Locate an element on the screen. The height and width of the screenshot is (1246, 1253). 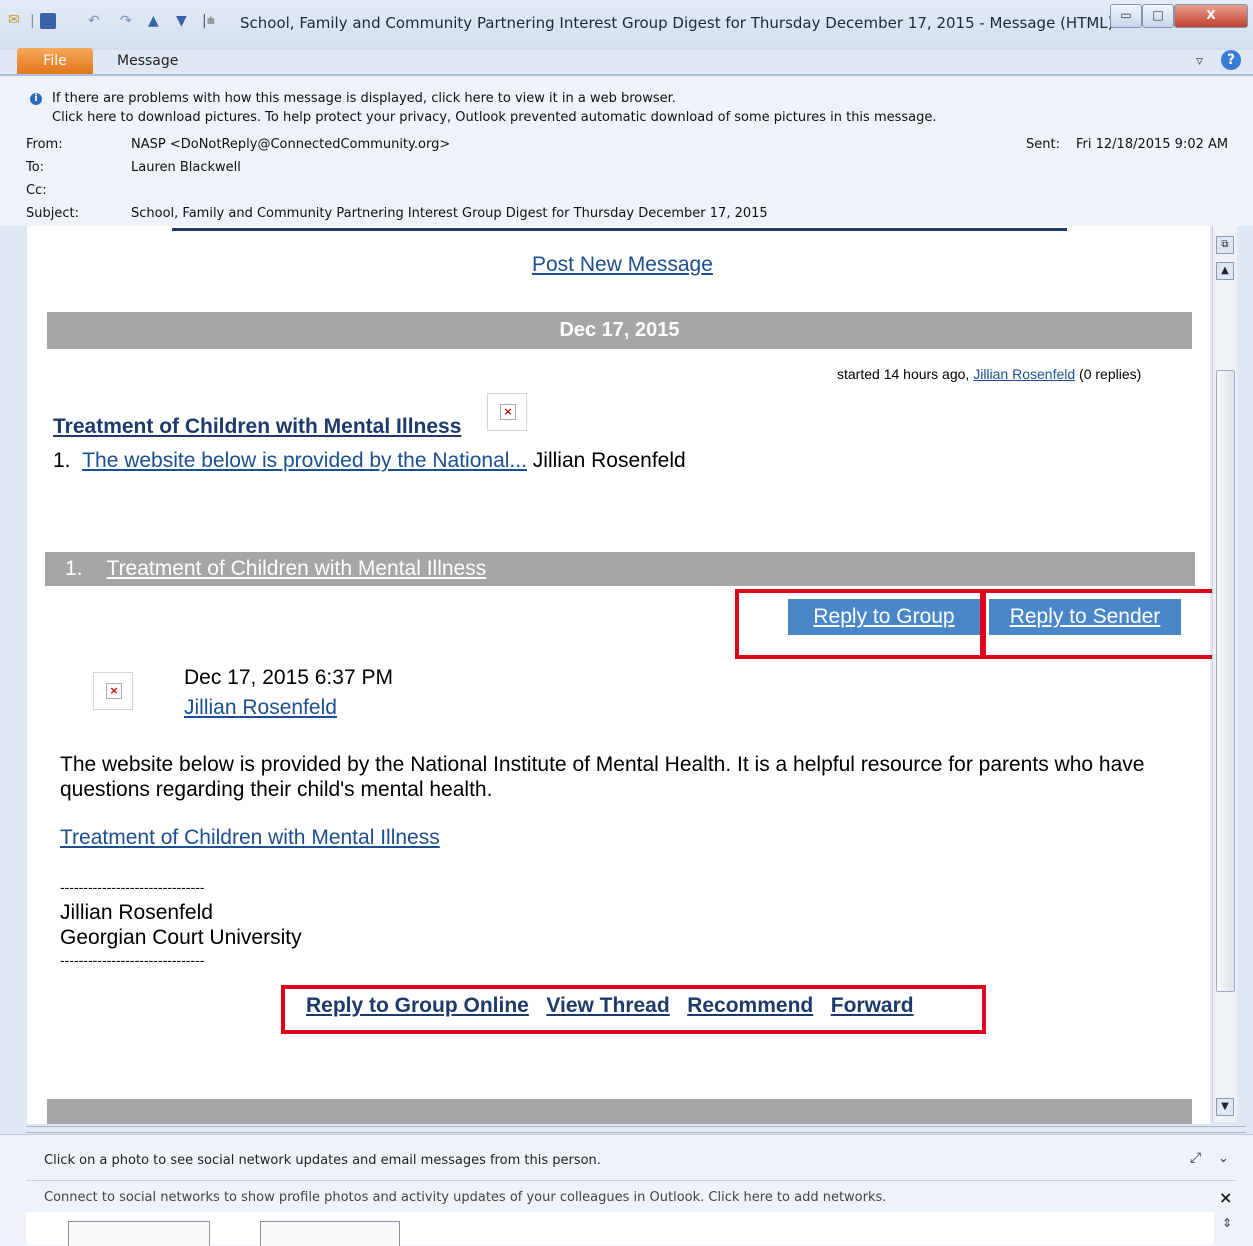
message-tab: Message is located at coordinates (147, 61).